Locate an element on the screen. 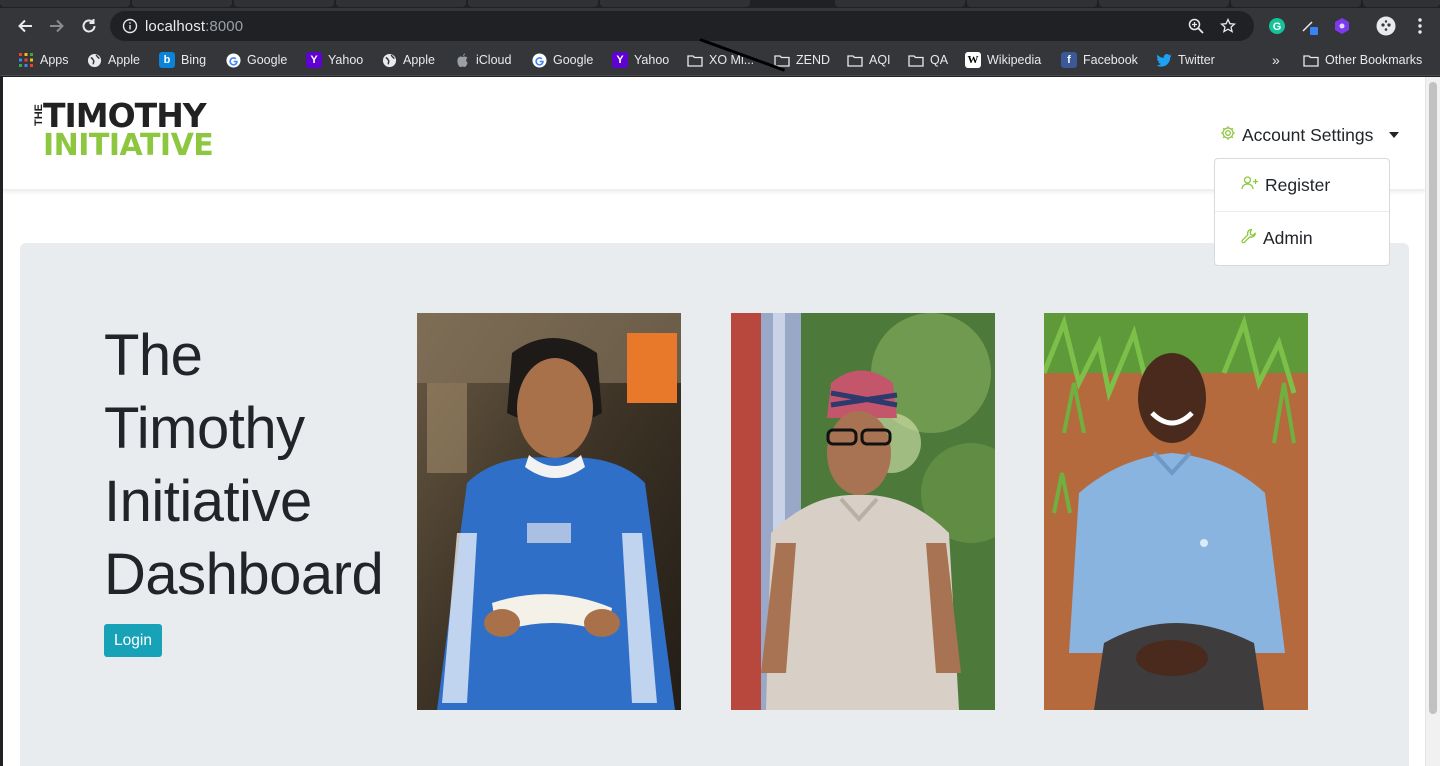 This screenshot has width=1440, height=766. account-settings-toggle: Account Settings is located at coordinates (1310, 135).